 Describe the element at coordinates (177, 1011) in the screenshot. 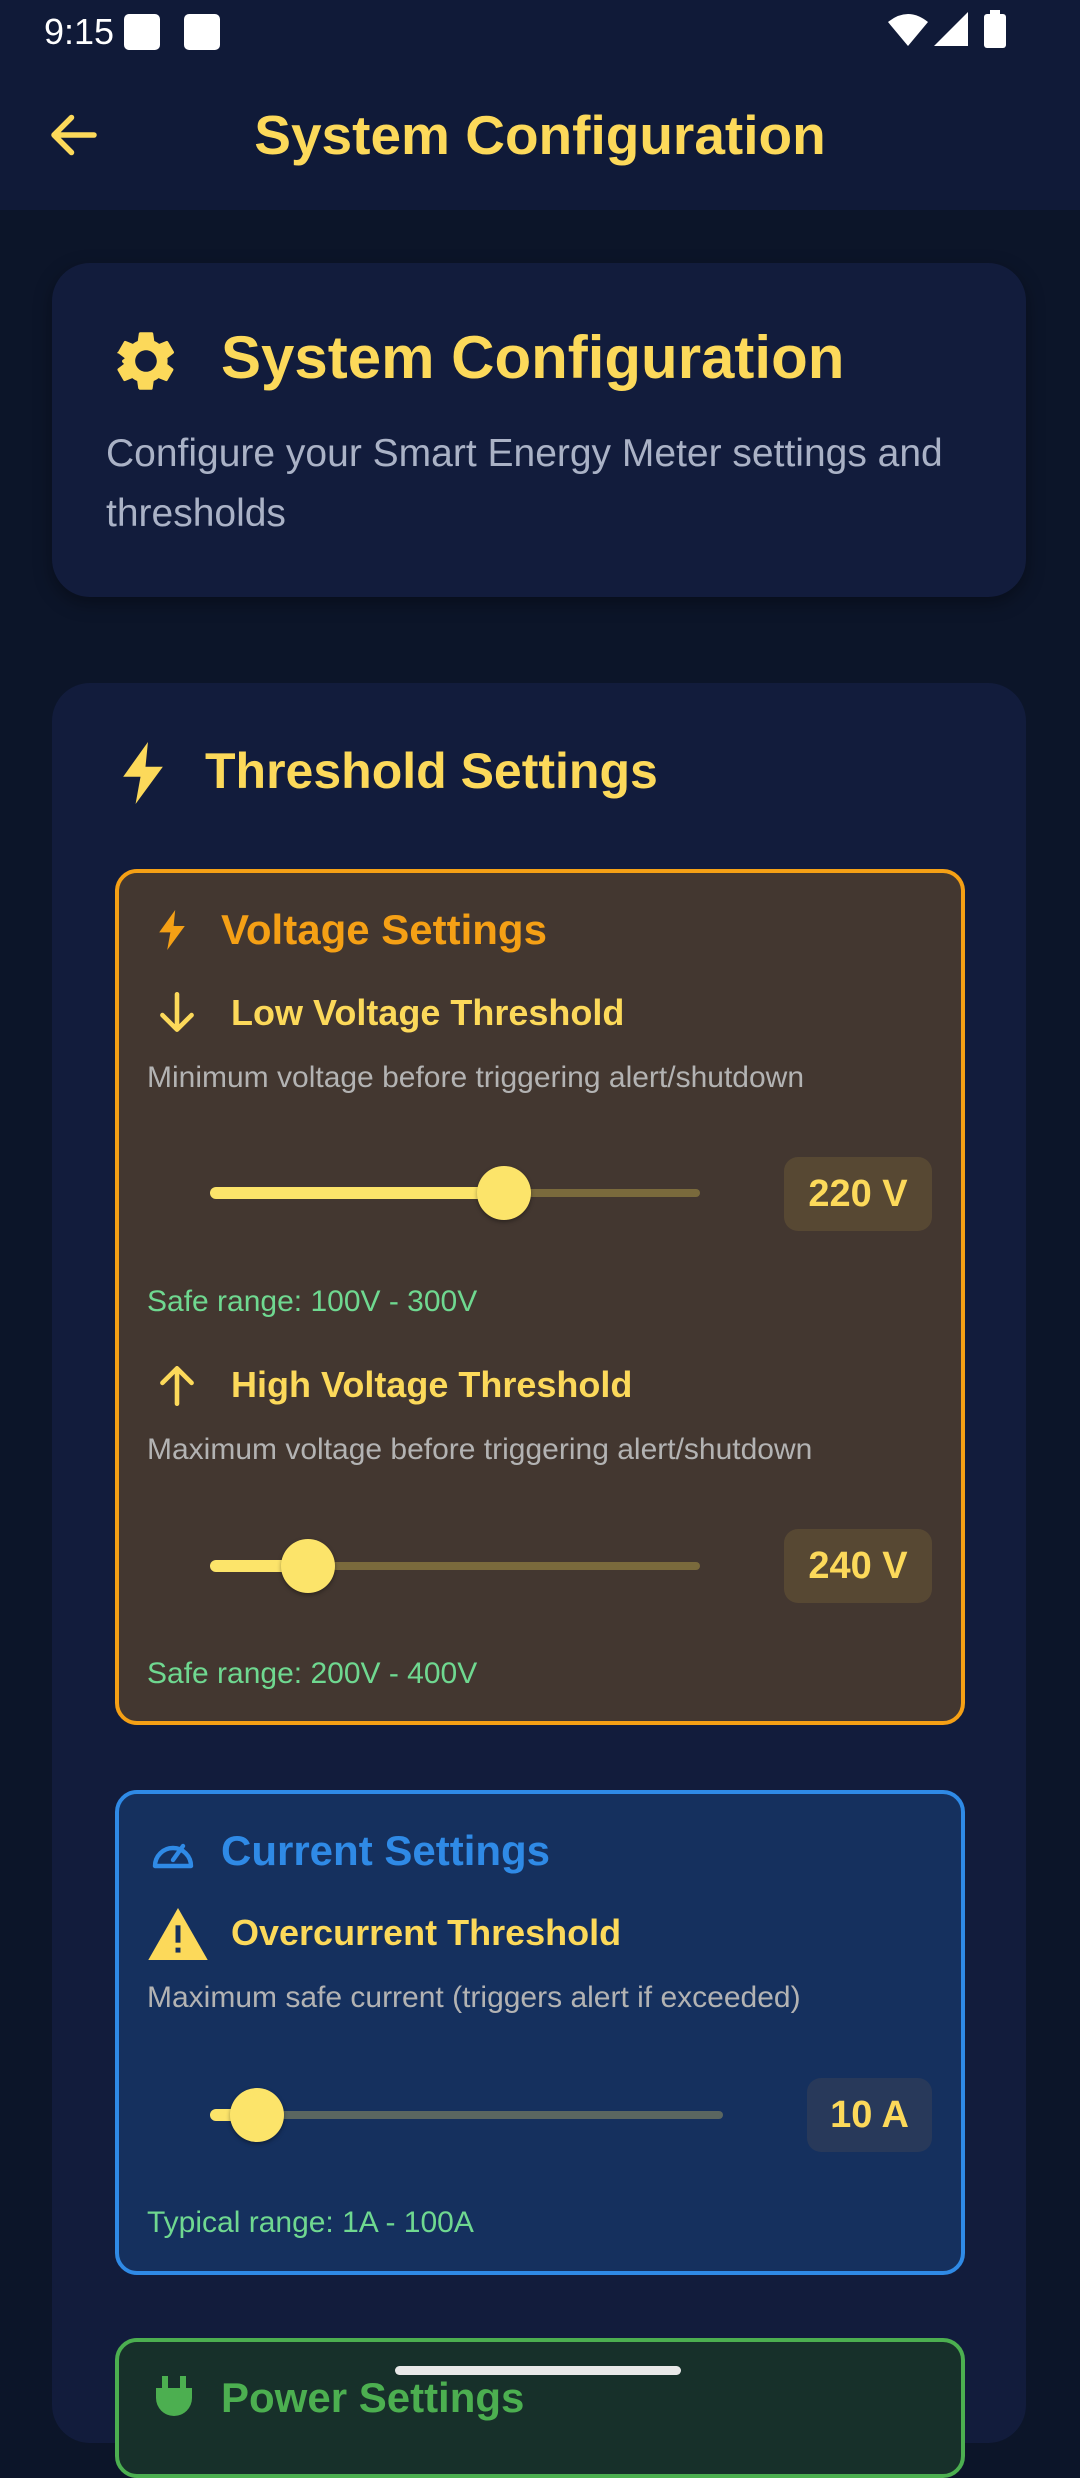

I see `arrow-down-icon` at that location.